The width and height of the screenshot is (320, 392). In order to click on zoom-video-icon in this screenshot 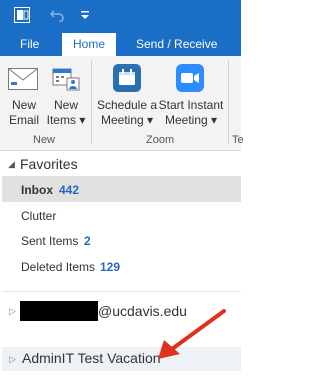, I will do `click(190, 78)`.